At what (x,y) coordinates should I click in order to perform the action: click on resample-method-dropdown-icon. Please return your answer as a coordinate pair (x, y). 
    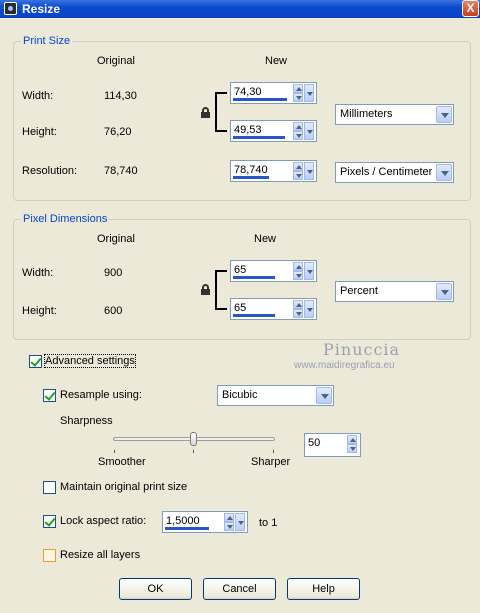
    Looking at the image, I should click on (324, 395).